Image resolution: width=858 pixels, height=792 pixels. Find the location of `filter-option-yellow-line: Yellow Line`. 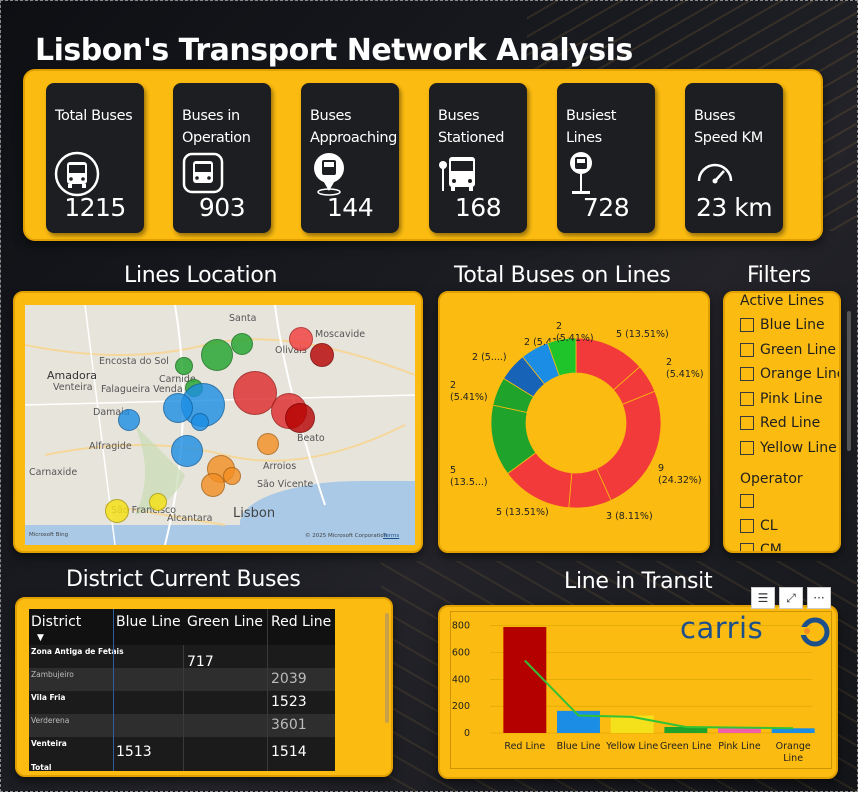

filter-option-yellow-line: Yellow Line is located at coordinates (788, 448).